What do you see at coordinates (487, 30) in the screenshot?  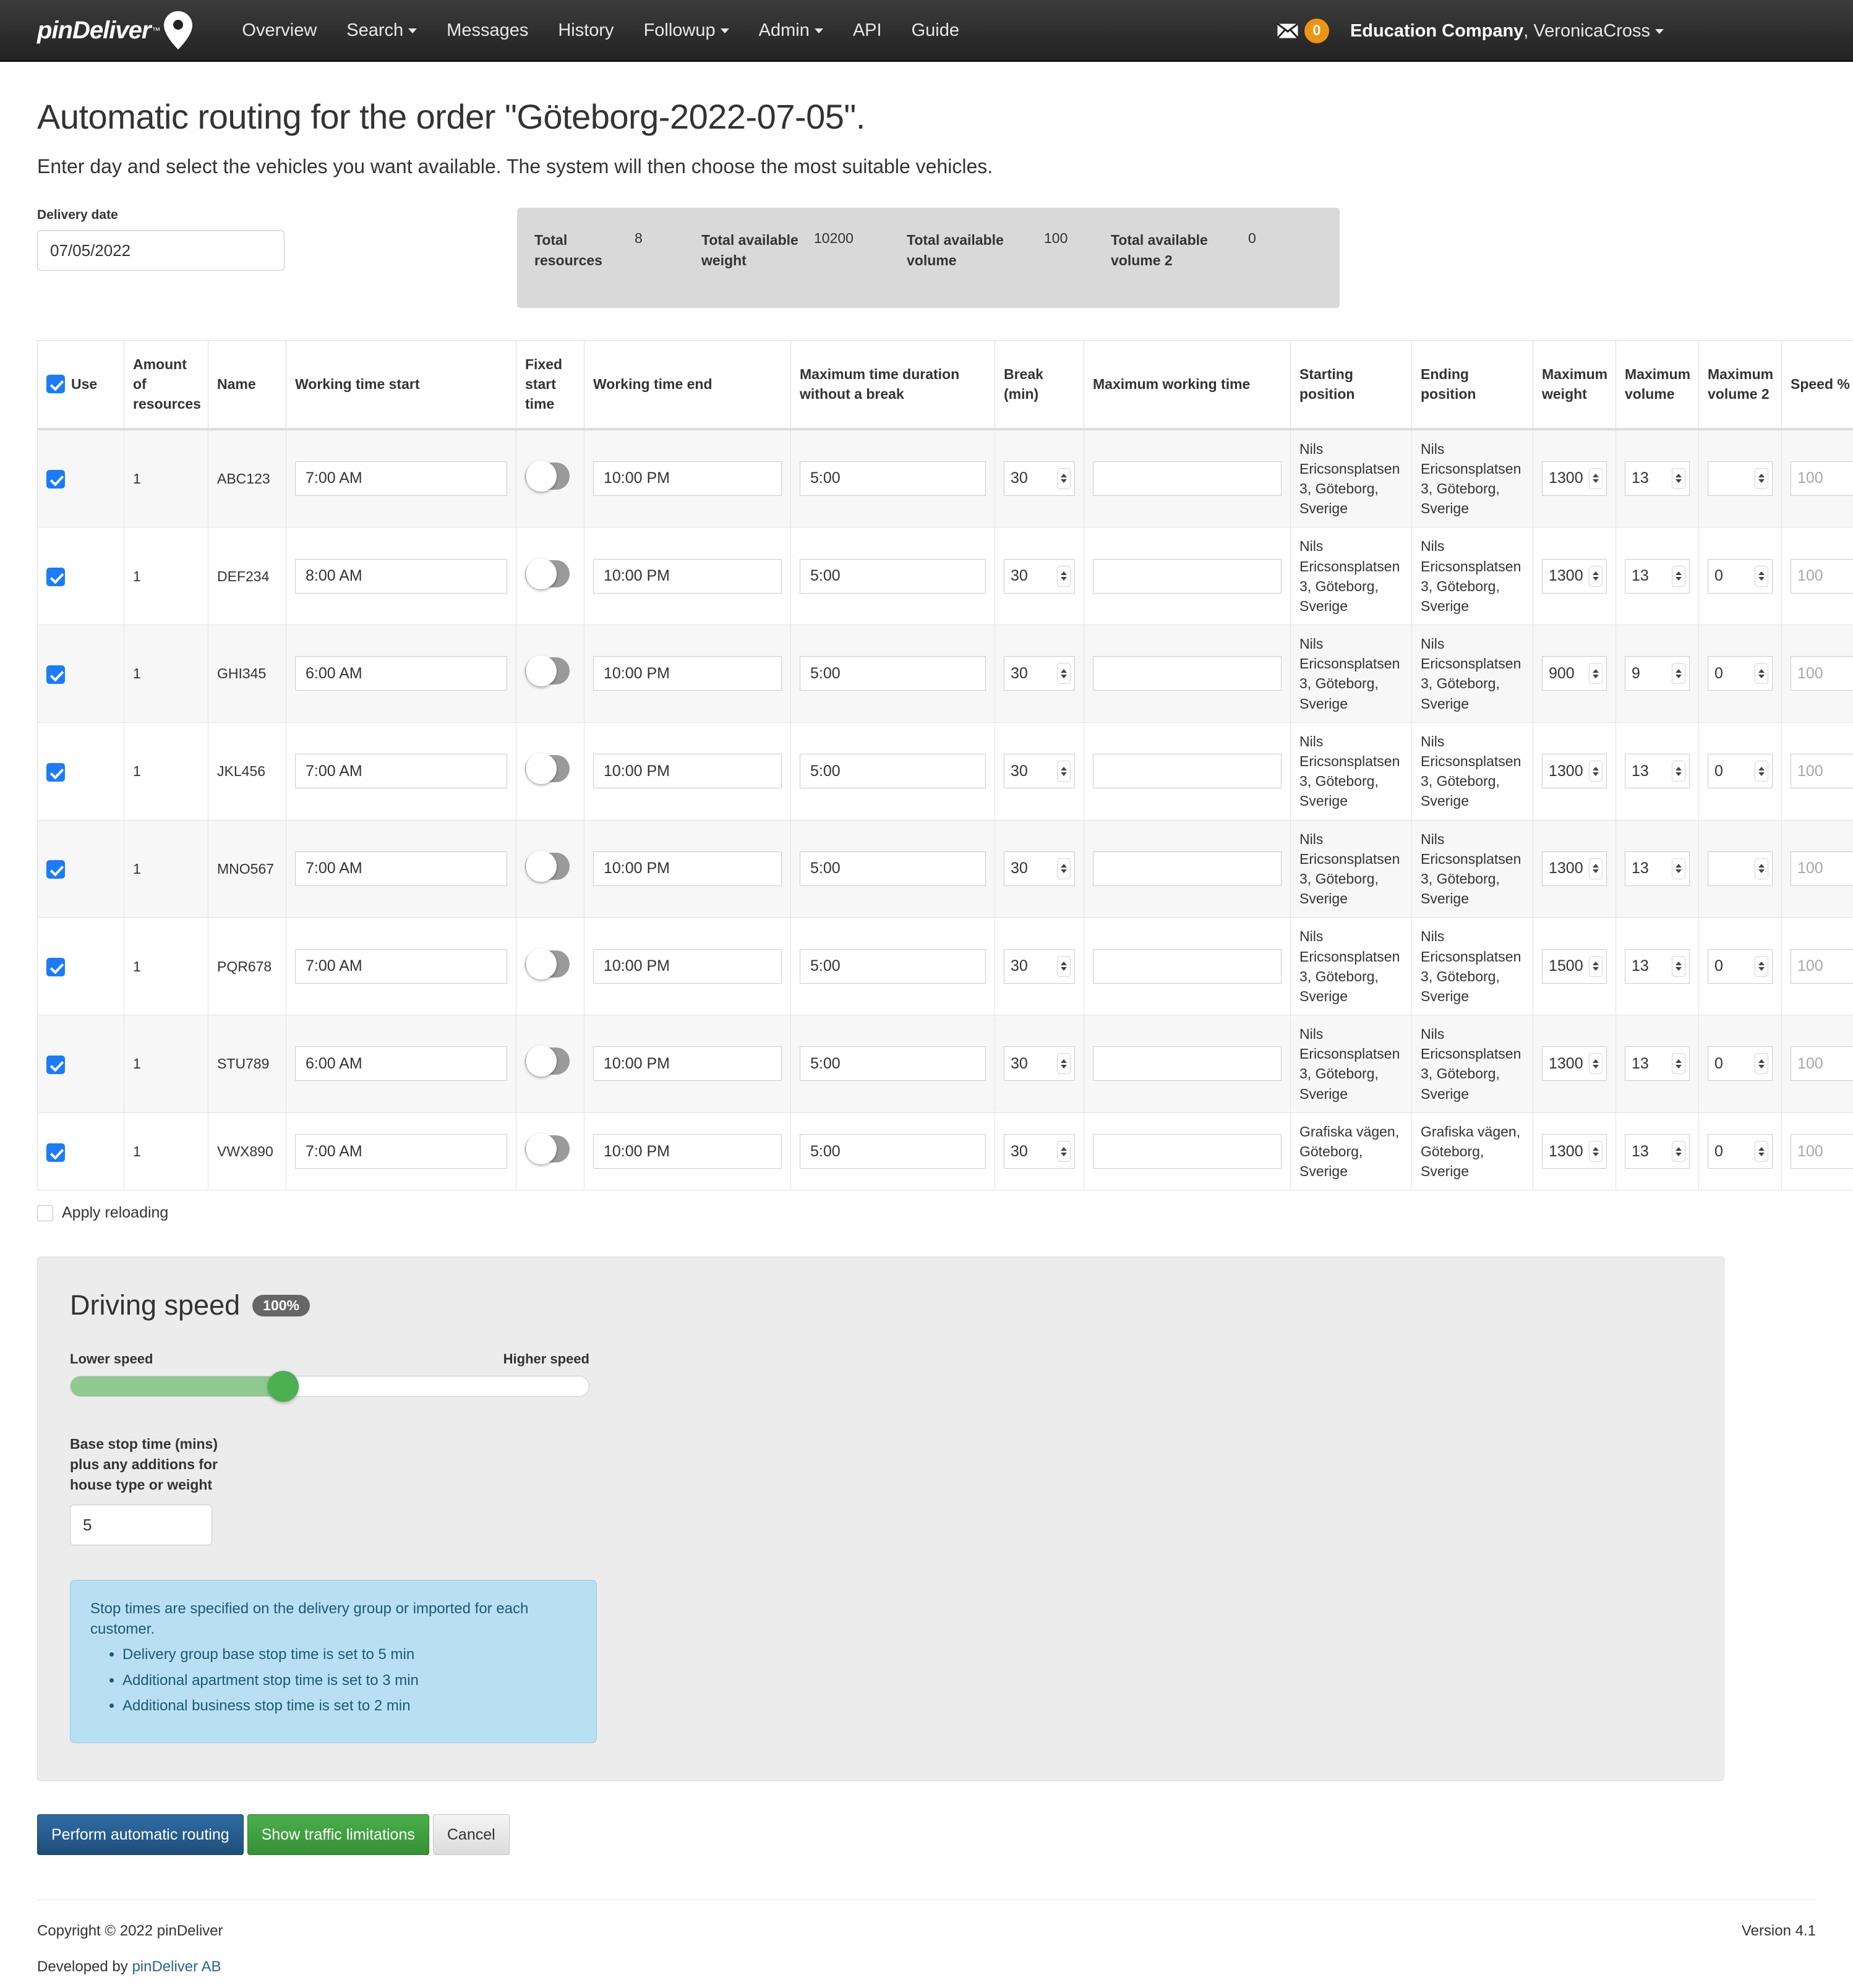 I see `nav-item-messages: Messages` at bounding box center [487, 30].